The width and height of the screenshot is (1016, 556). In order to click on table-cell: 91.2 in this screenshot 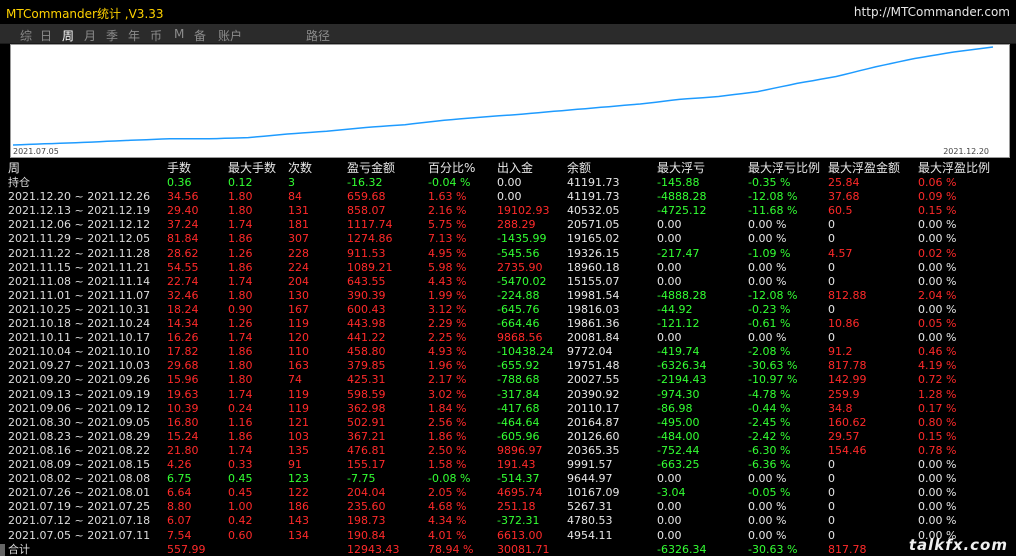, I will do `click(840, 352)`.